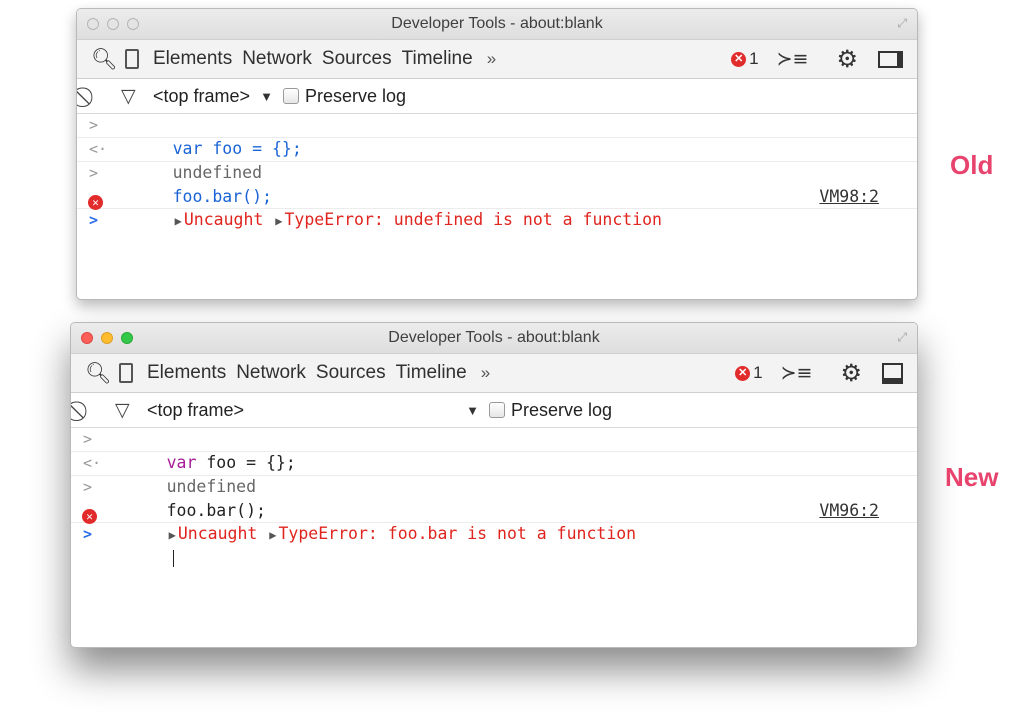  I want to click on old-label: Old, so click(972, 165).